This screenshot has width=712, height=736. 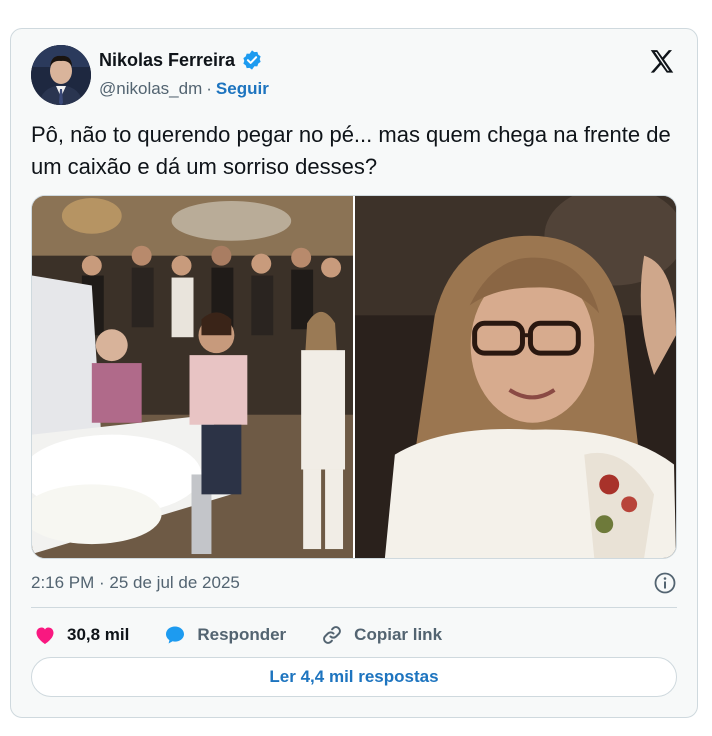 I want to click on like-button: 30,8 mil, so click(x=81, y=635).